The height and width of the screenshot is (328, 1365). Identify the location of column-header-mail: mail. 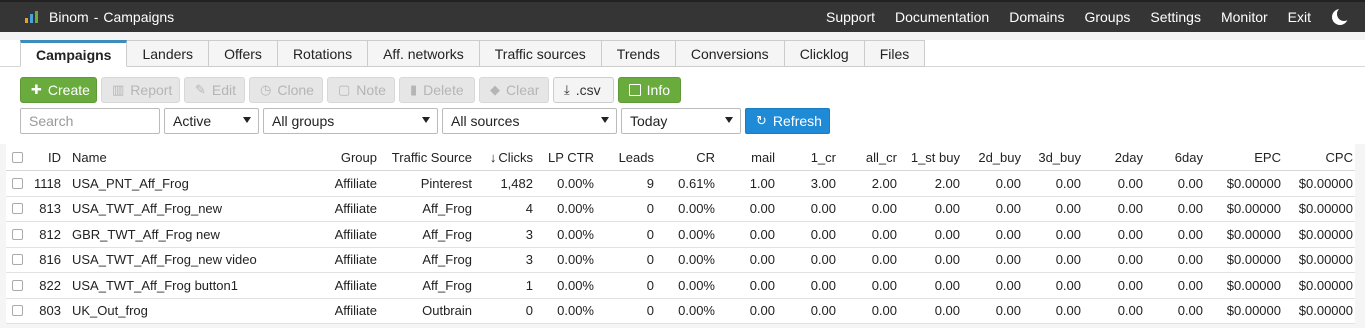
(746, 157).